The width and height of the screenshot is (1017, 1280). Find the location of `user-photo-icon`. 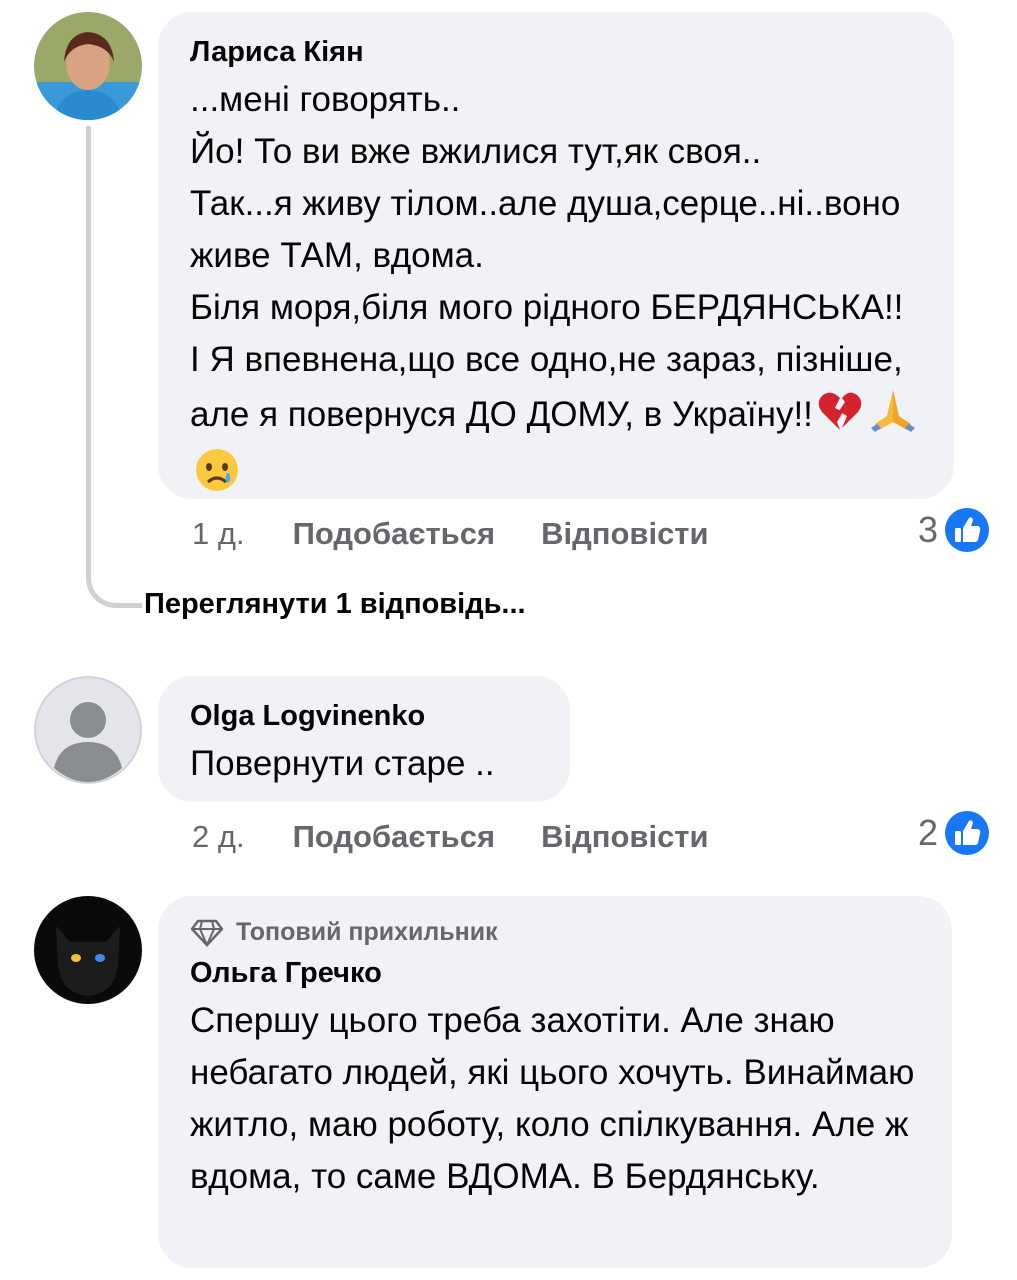

user-photo-icon is located at coordinates (88, 66).